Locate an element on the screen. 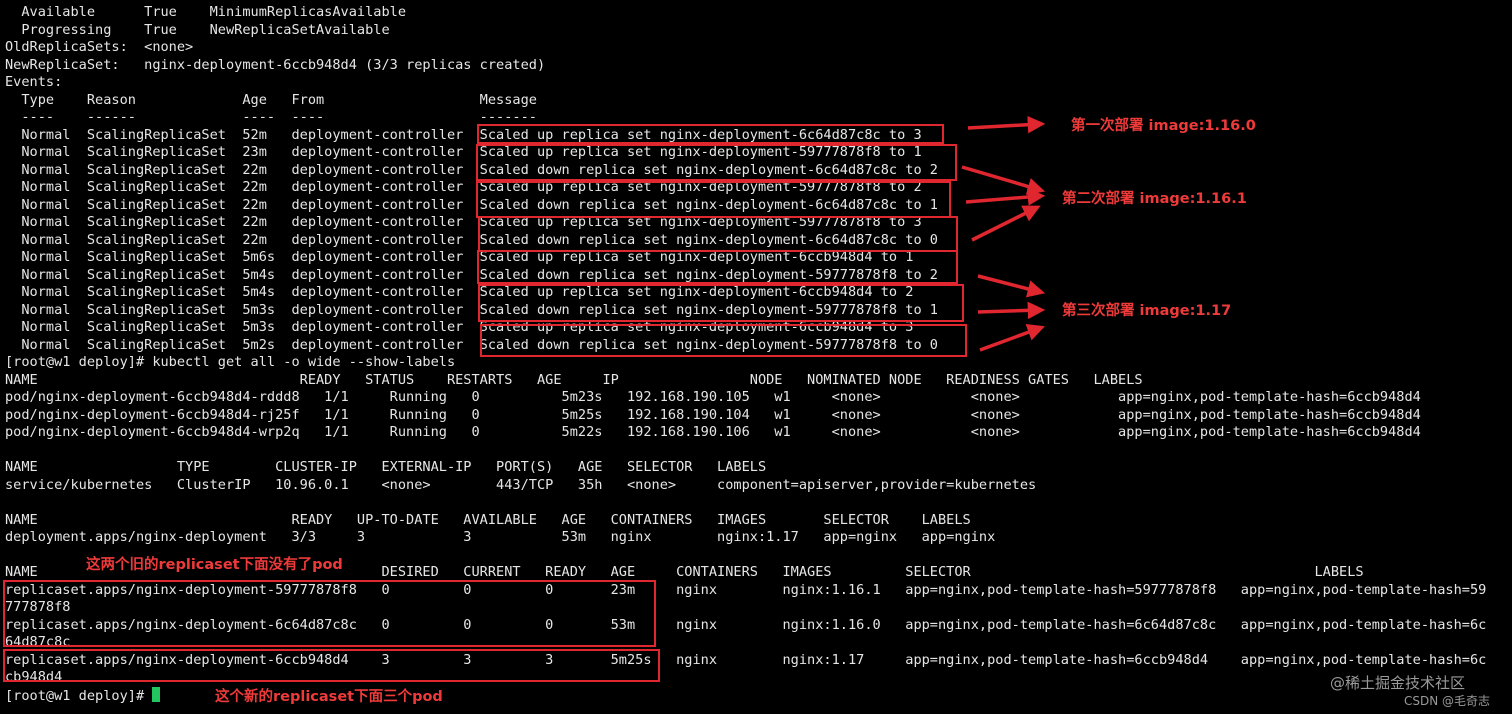 The width and height of the screenshot is (1512, 714). annotation-second-deploy: 第二次部署 image:1.16.1 is located at coordinates (1154, 199).